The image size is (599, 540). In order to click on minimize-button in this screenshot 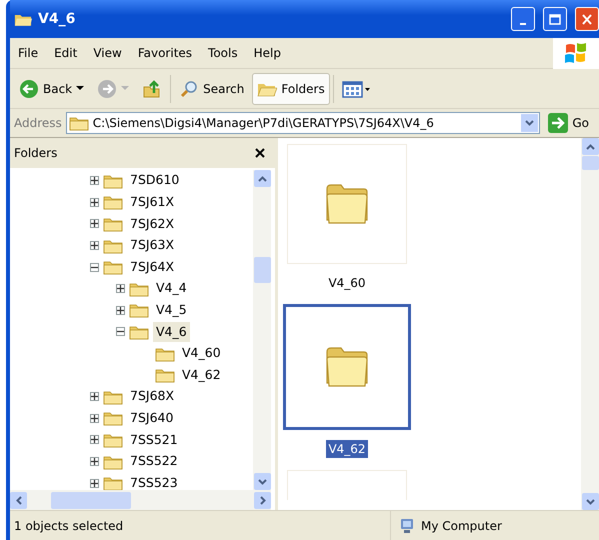, I will do `click(523, 19)`.